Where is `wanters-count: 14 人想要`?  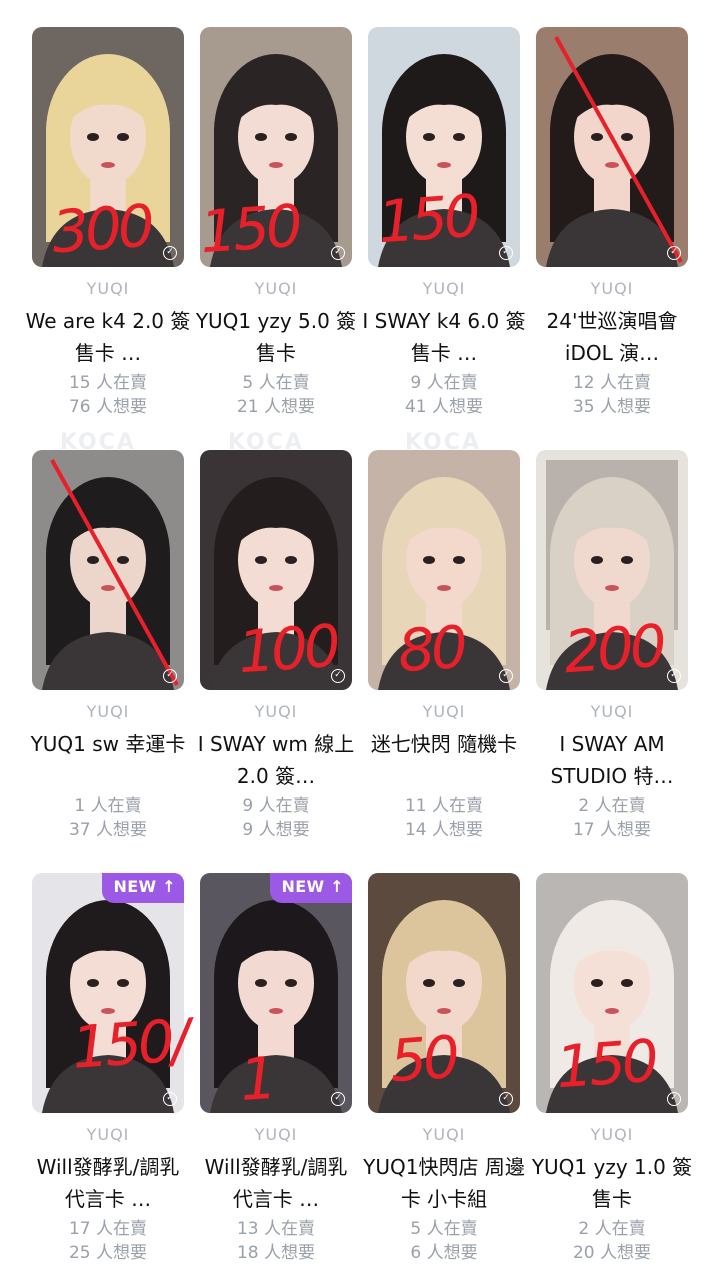
wanters-count: 14 人想要 is located at coordinates (444, 830).